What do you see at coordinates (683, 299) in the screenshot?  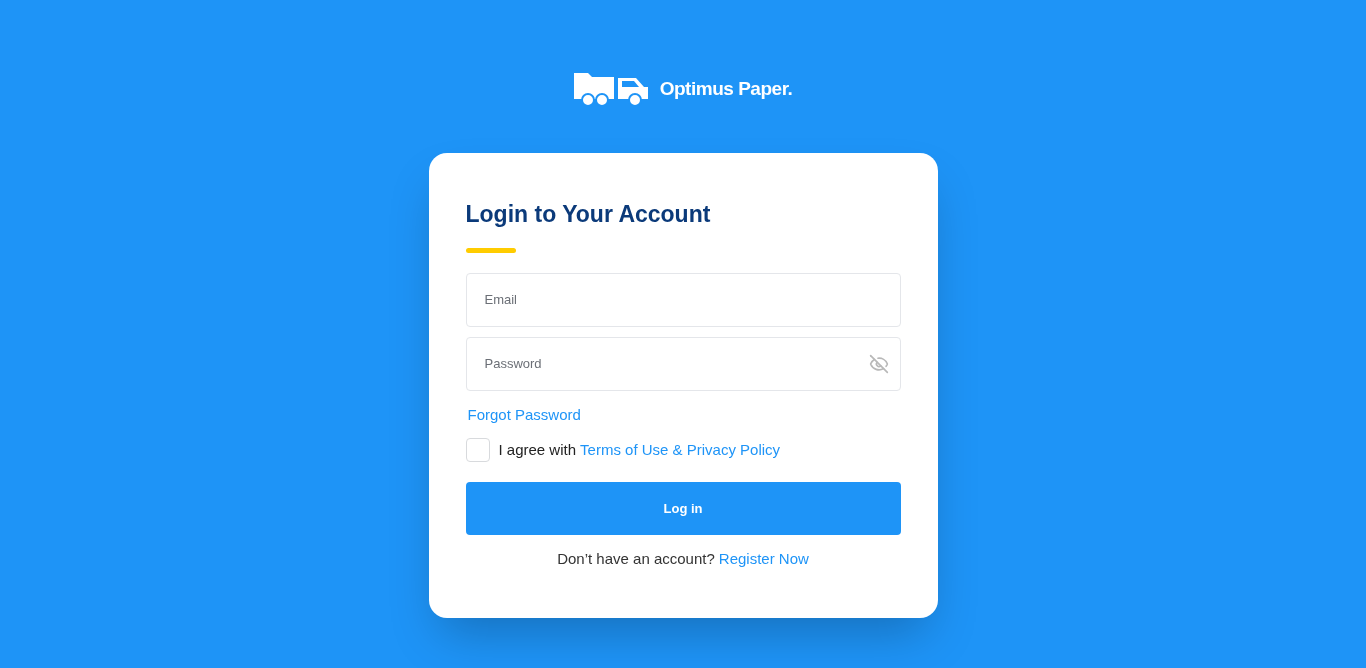 I see `email-field: Email` at bounding box center [683, 299].